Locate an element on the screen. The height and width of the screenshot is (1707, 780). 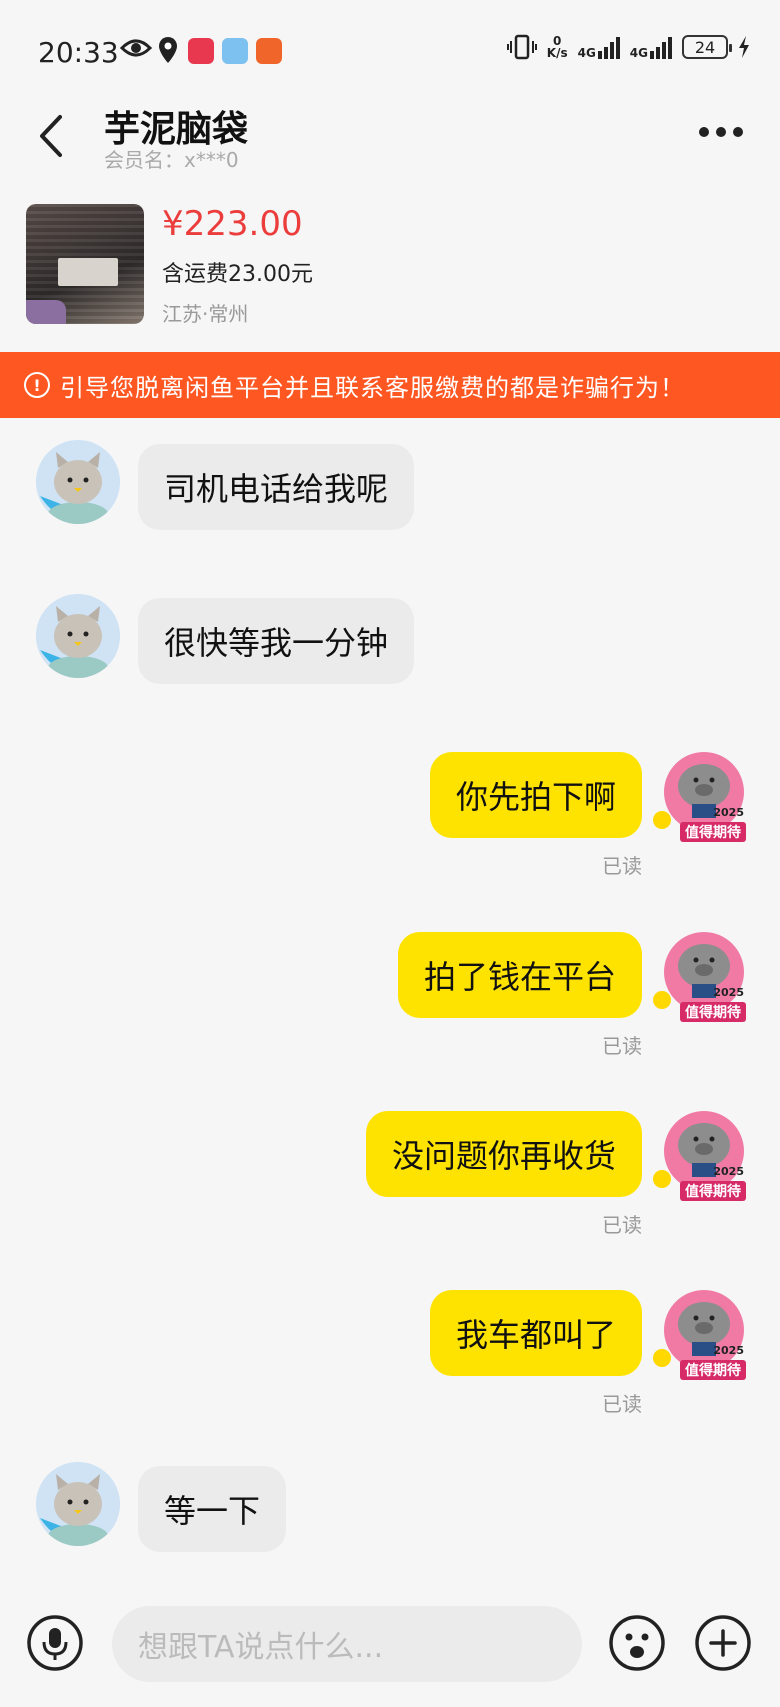
message-bubble-outgoing: 拍了钱在平台 is located at coordinates (519, 975).